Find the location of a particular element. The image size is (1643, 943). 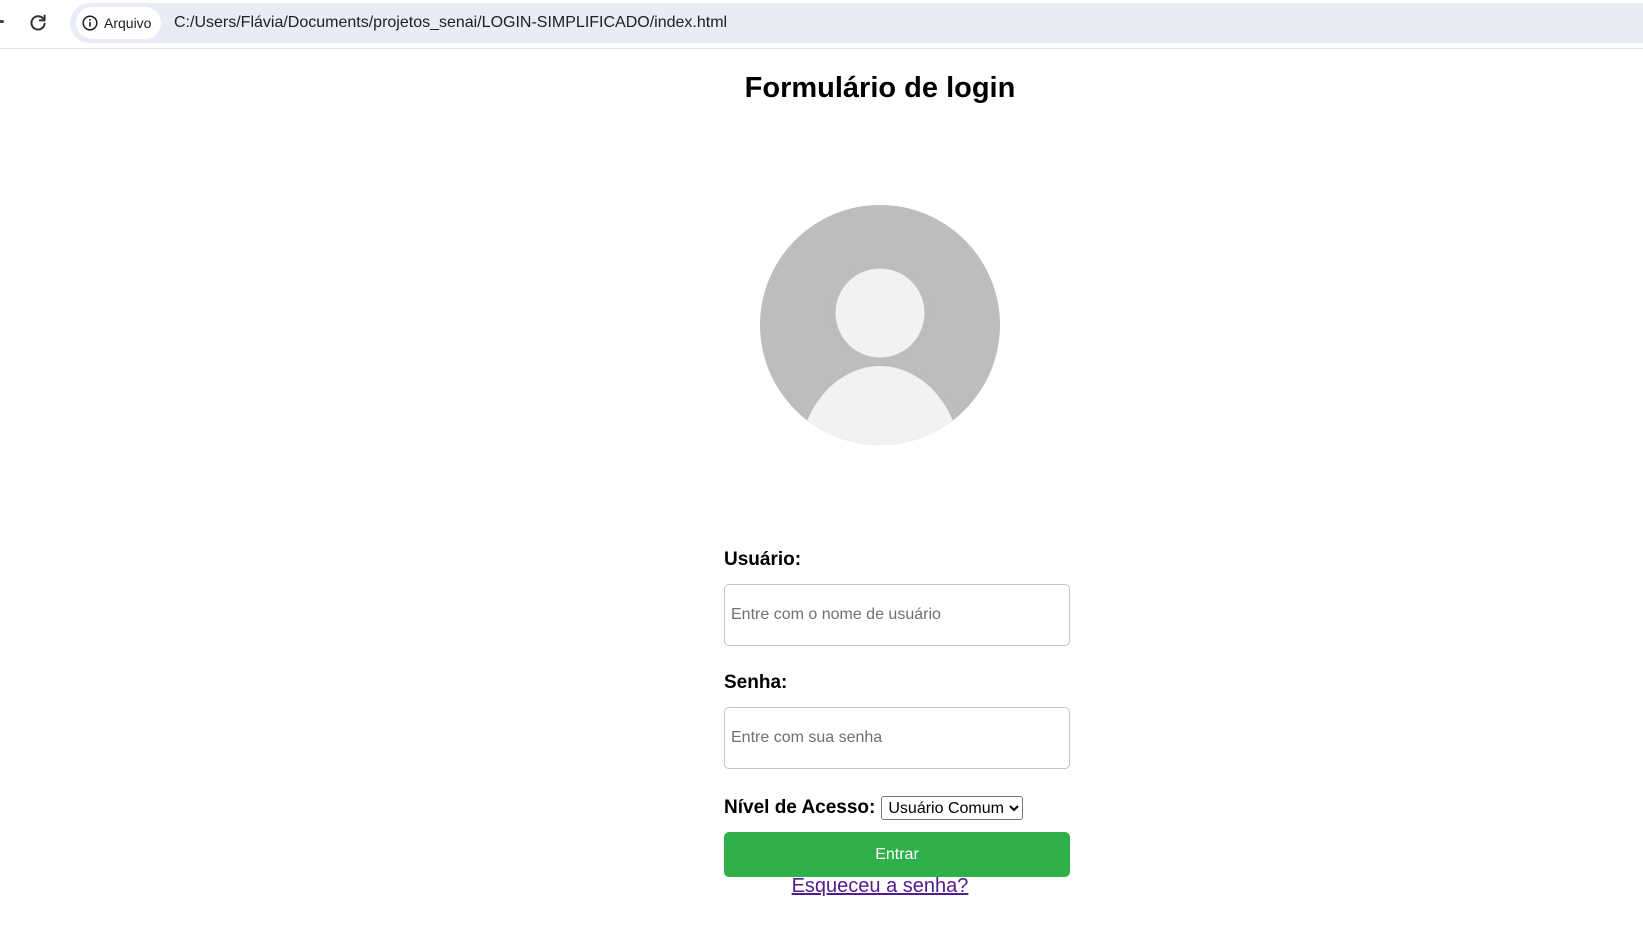

forgot-password-link: Esqueceu a senha? is located at coordinates (821, 886).